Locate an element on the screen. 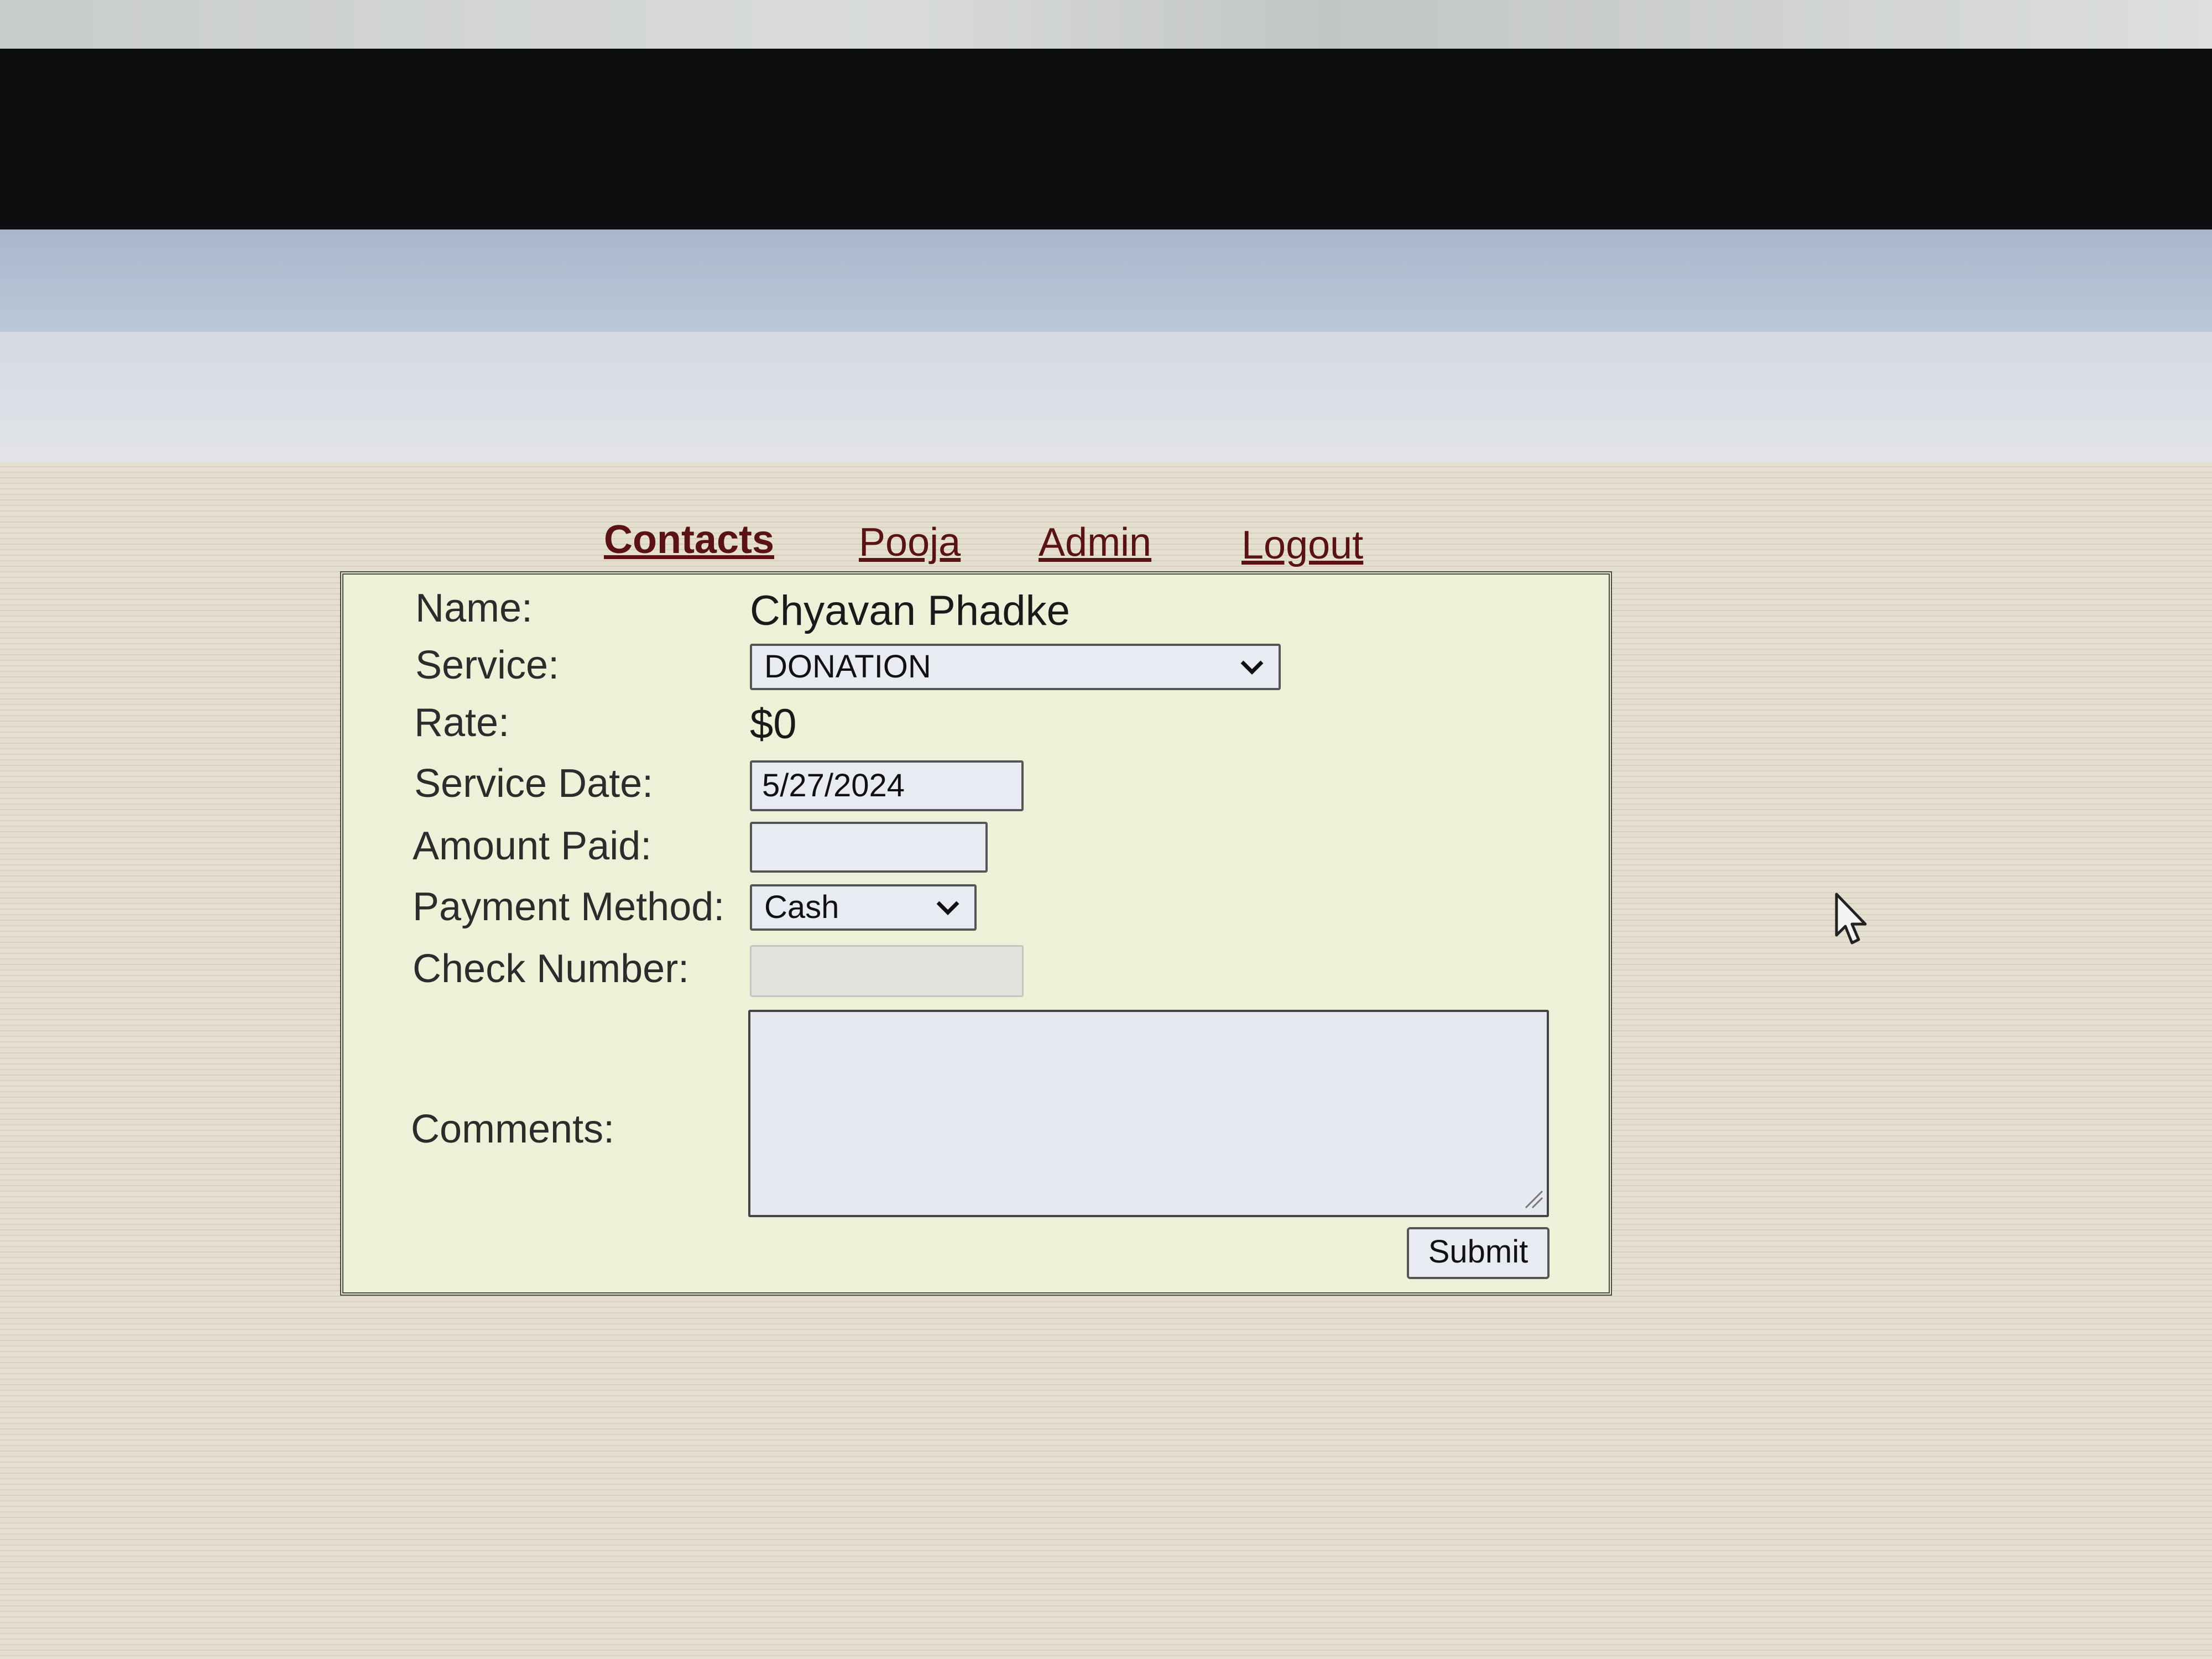 The height and width of the screenshot is (1659, 2212). page-header-band is located at coordinates (1106, 281).